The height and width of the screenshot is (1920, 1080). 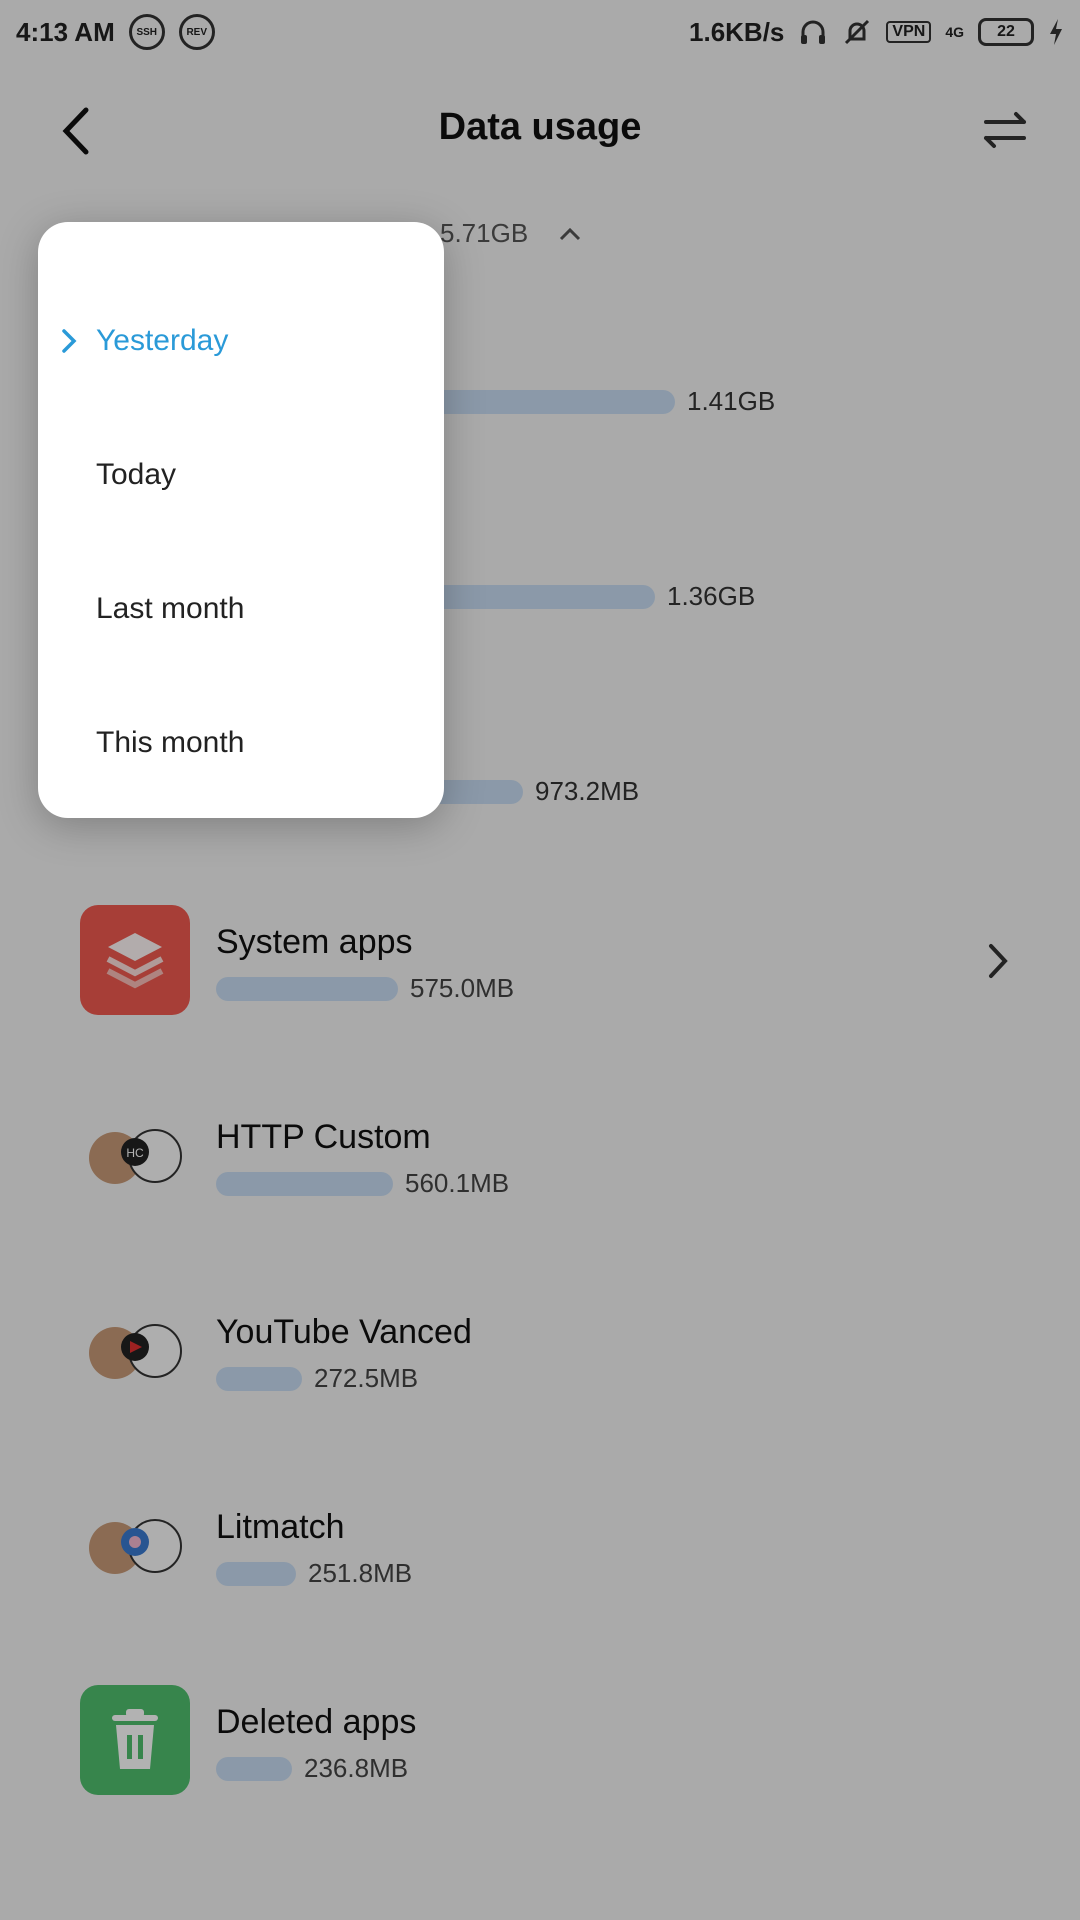 What do you see at coordinates (241, 341) in the screenshot?
I see `dropdown-option-yesterday: Yesterday` at bounding box center [241, 341].